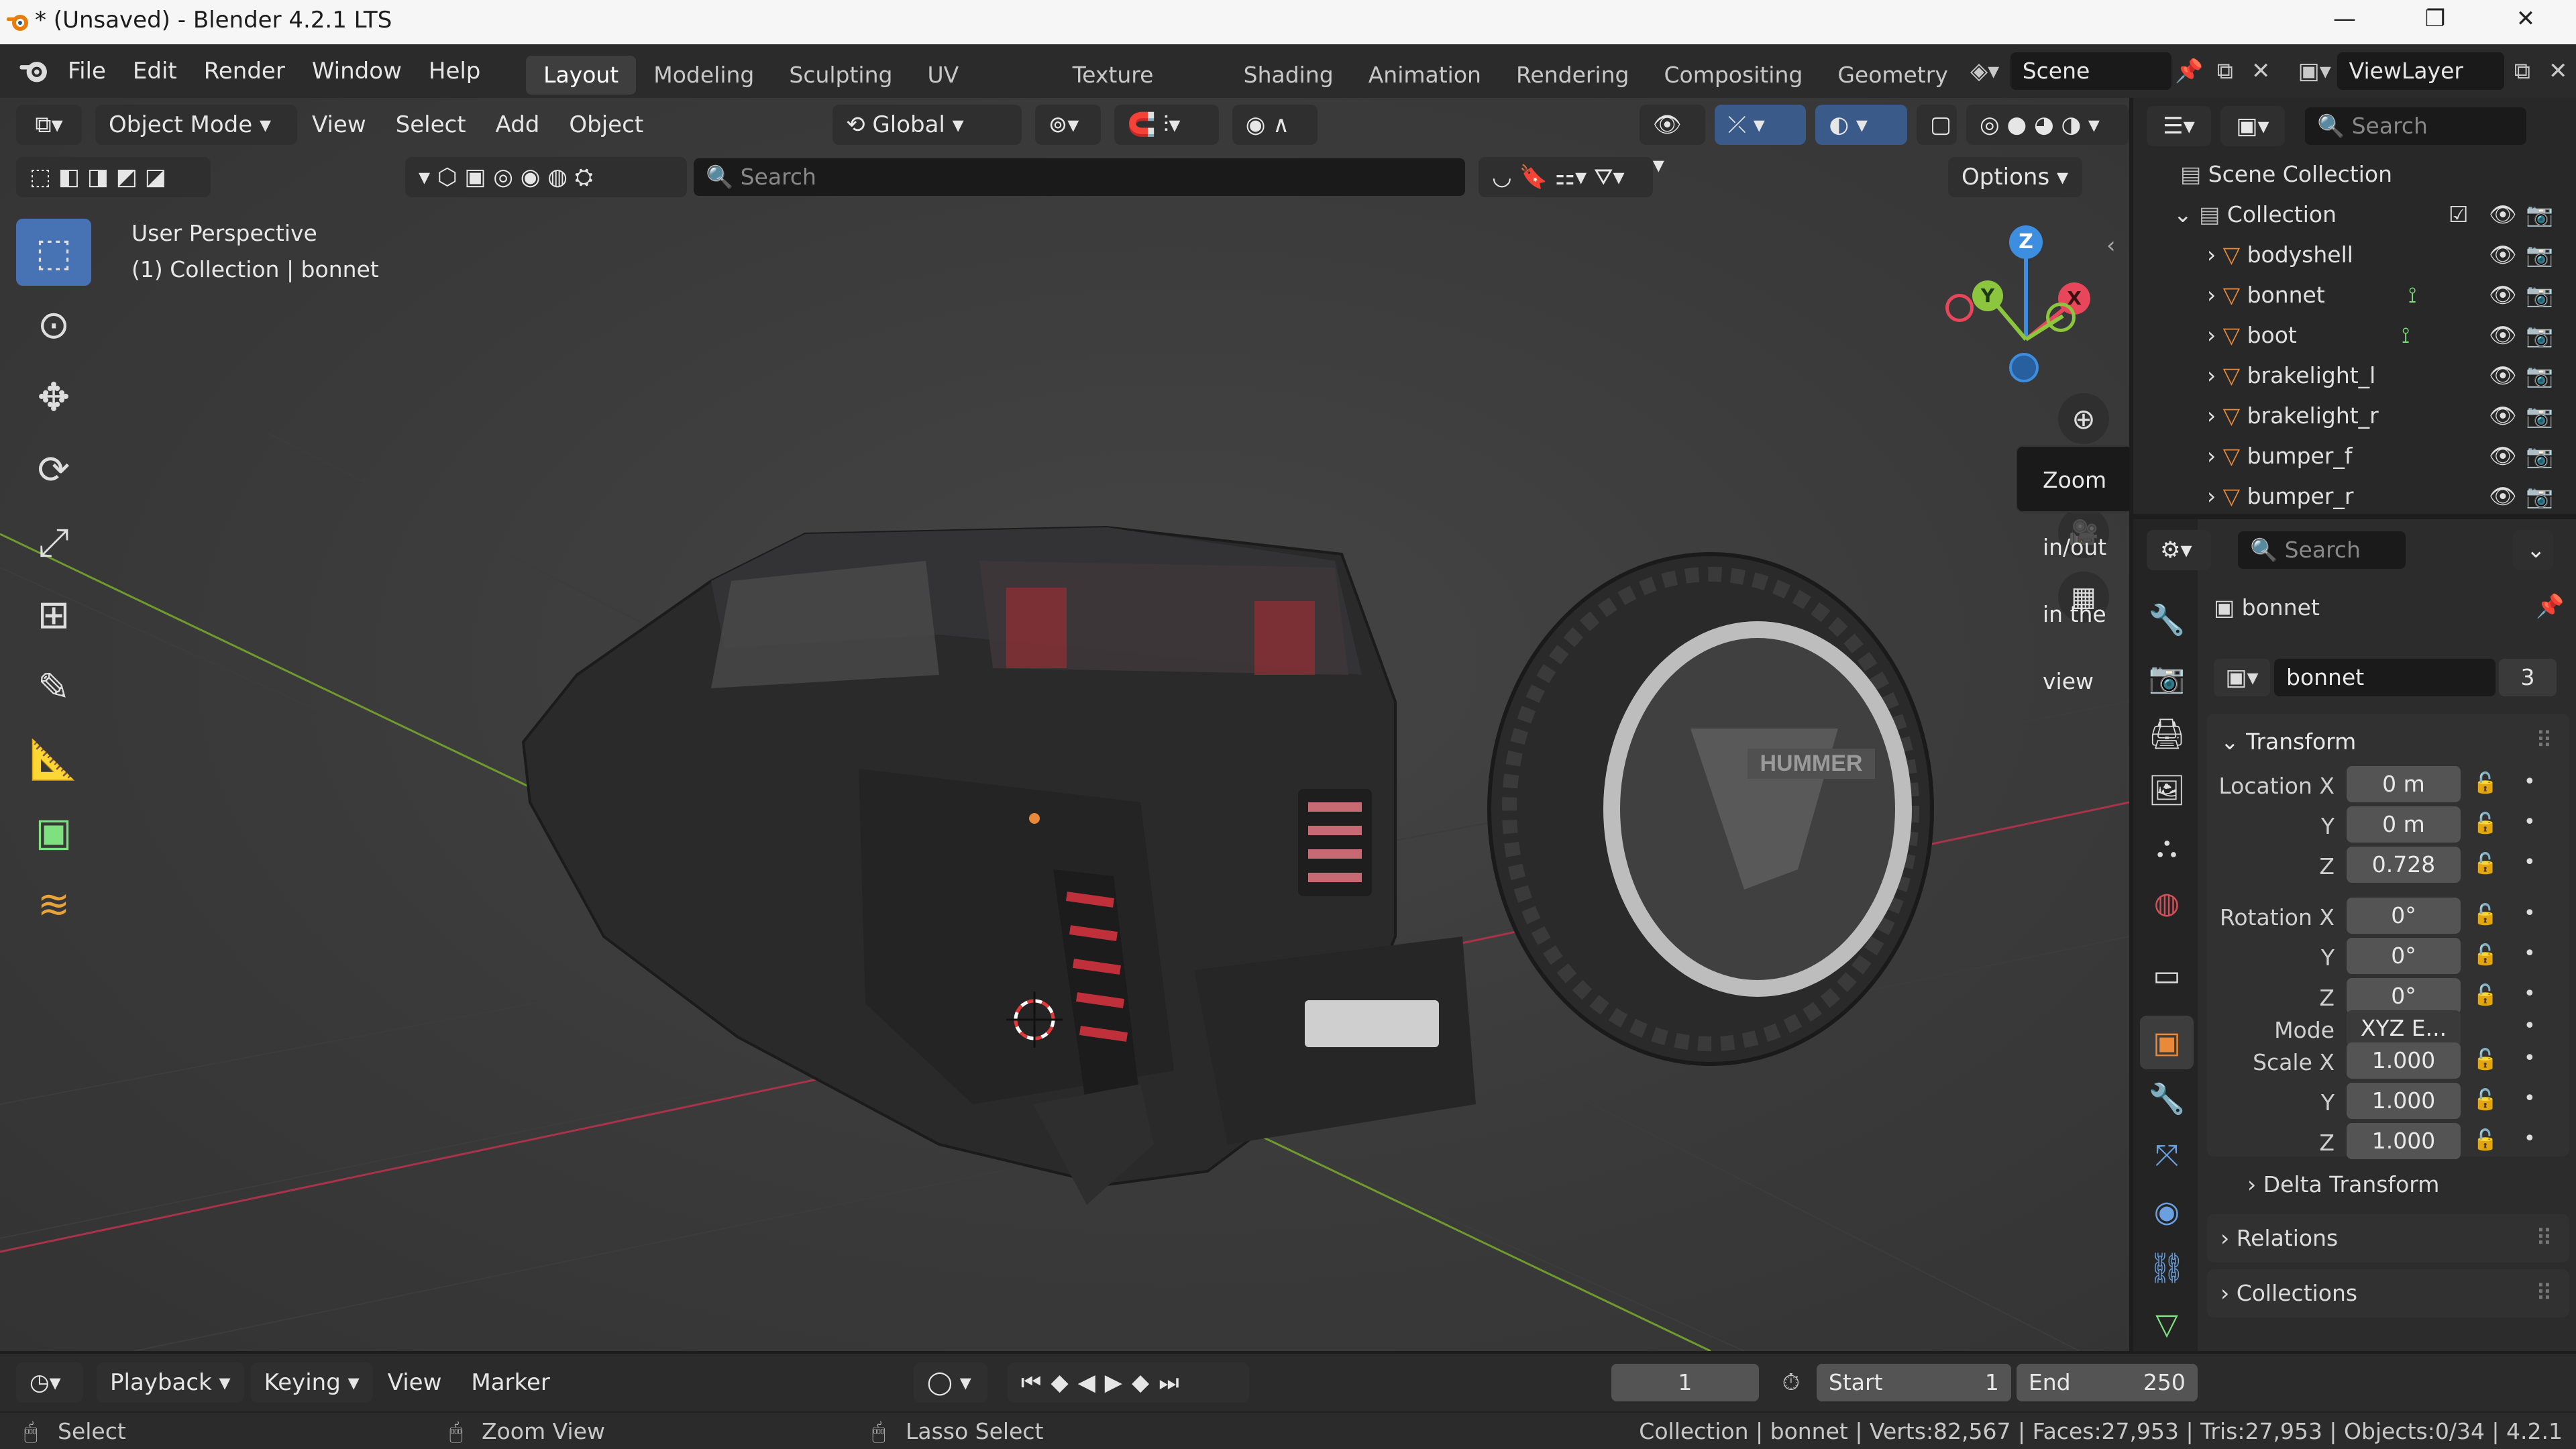  Describe the element at coordinates (1760, 125) in the screenshot. I see `gizmo-toggle-icon: ⤫ ▾` at that location.